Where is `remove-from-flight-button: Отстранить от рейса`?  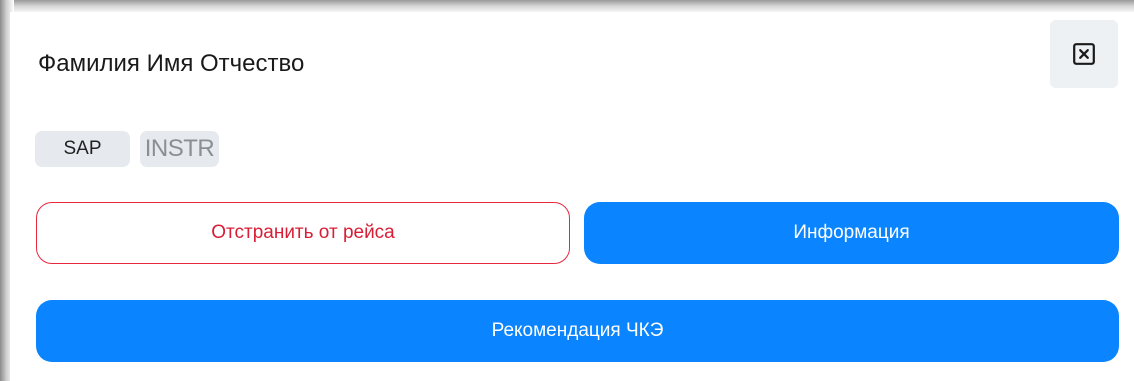 remove-from-flight-button: Отстранить от рейса is located at coordinates (303, 233).